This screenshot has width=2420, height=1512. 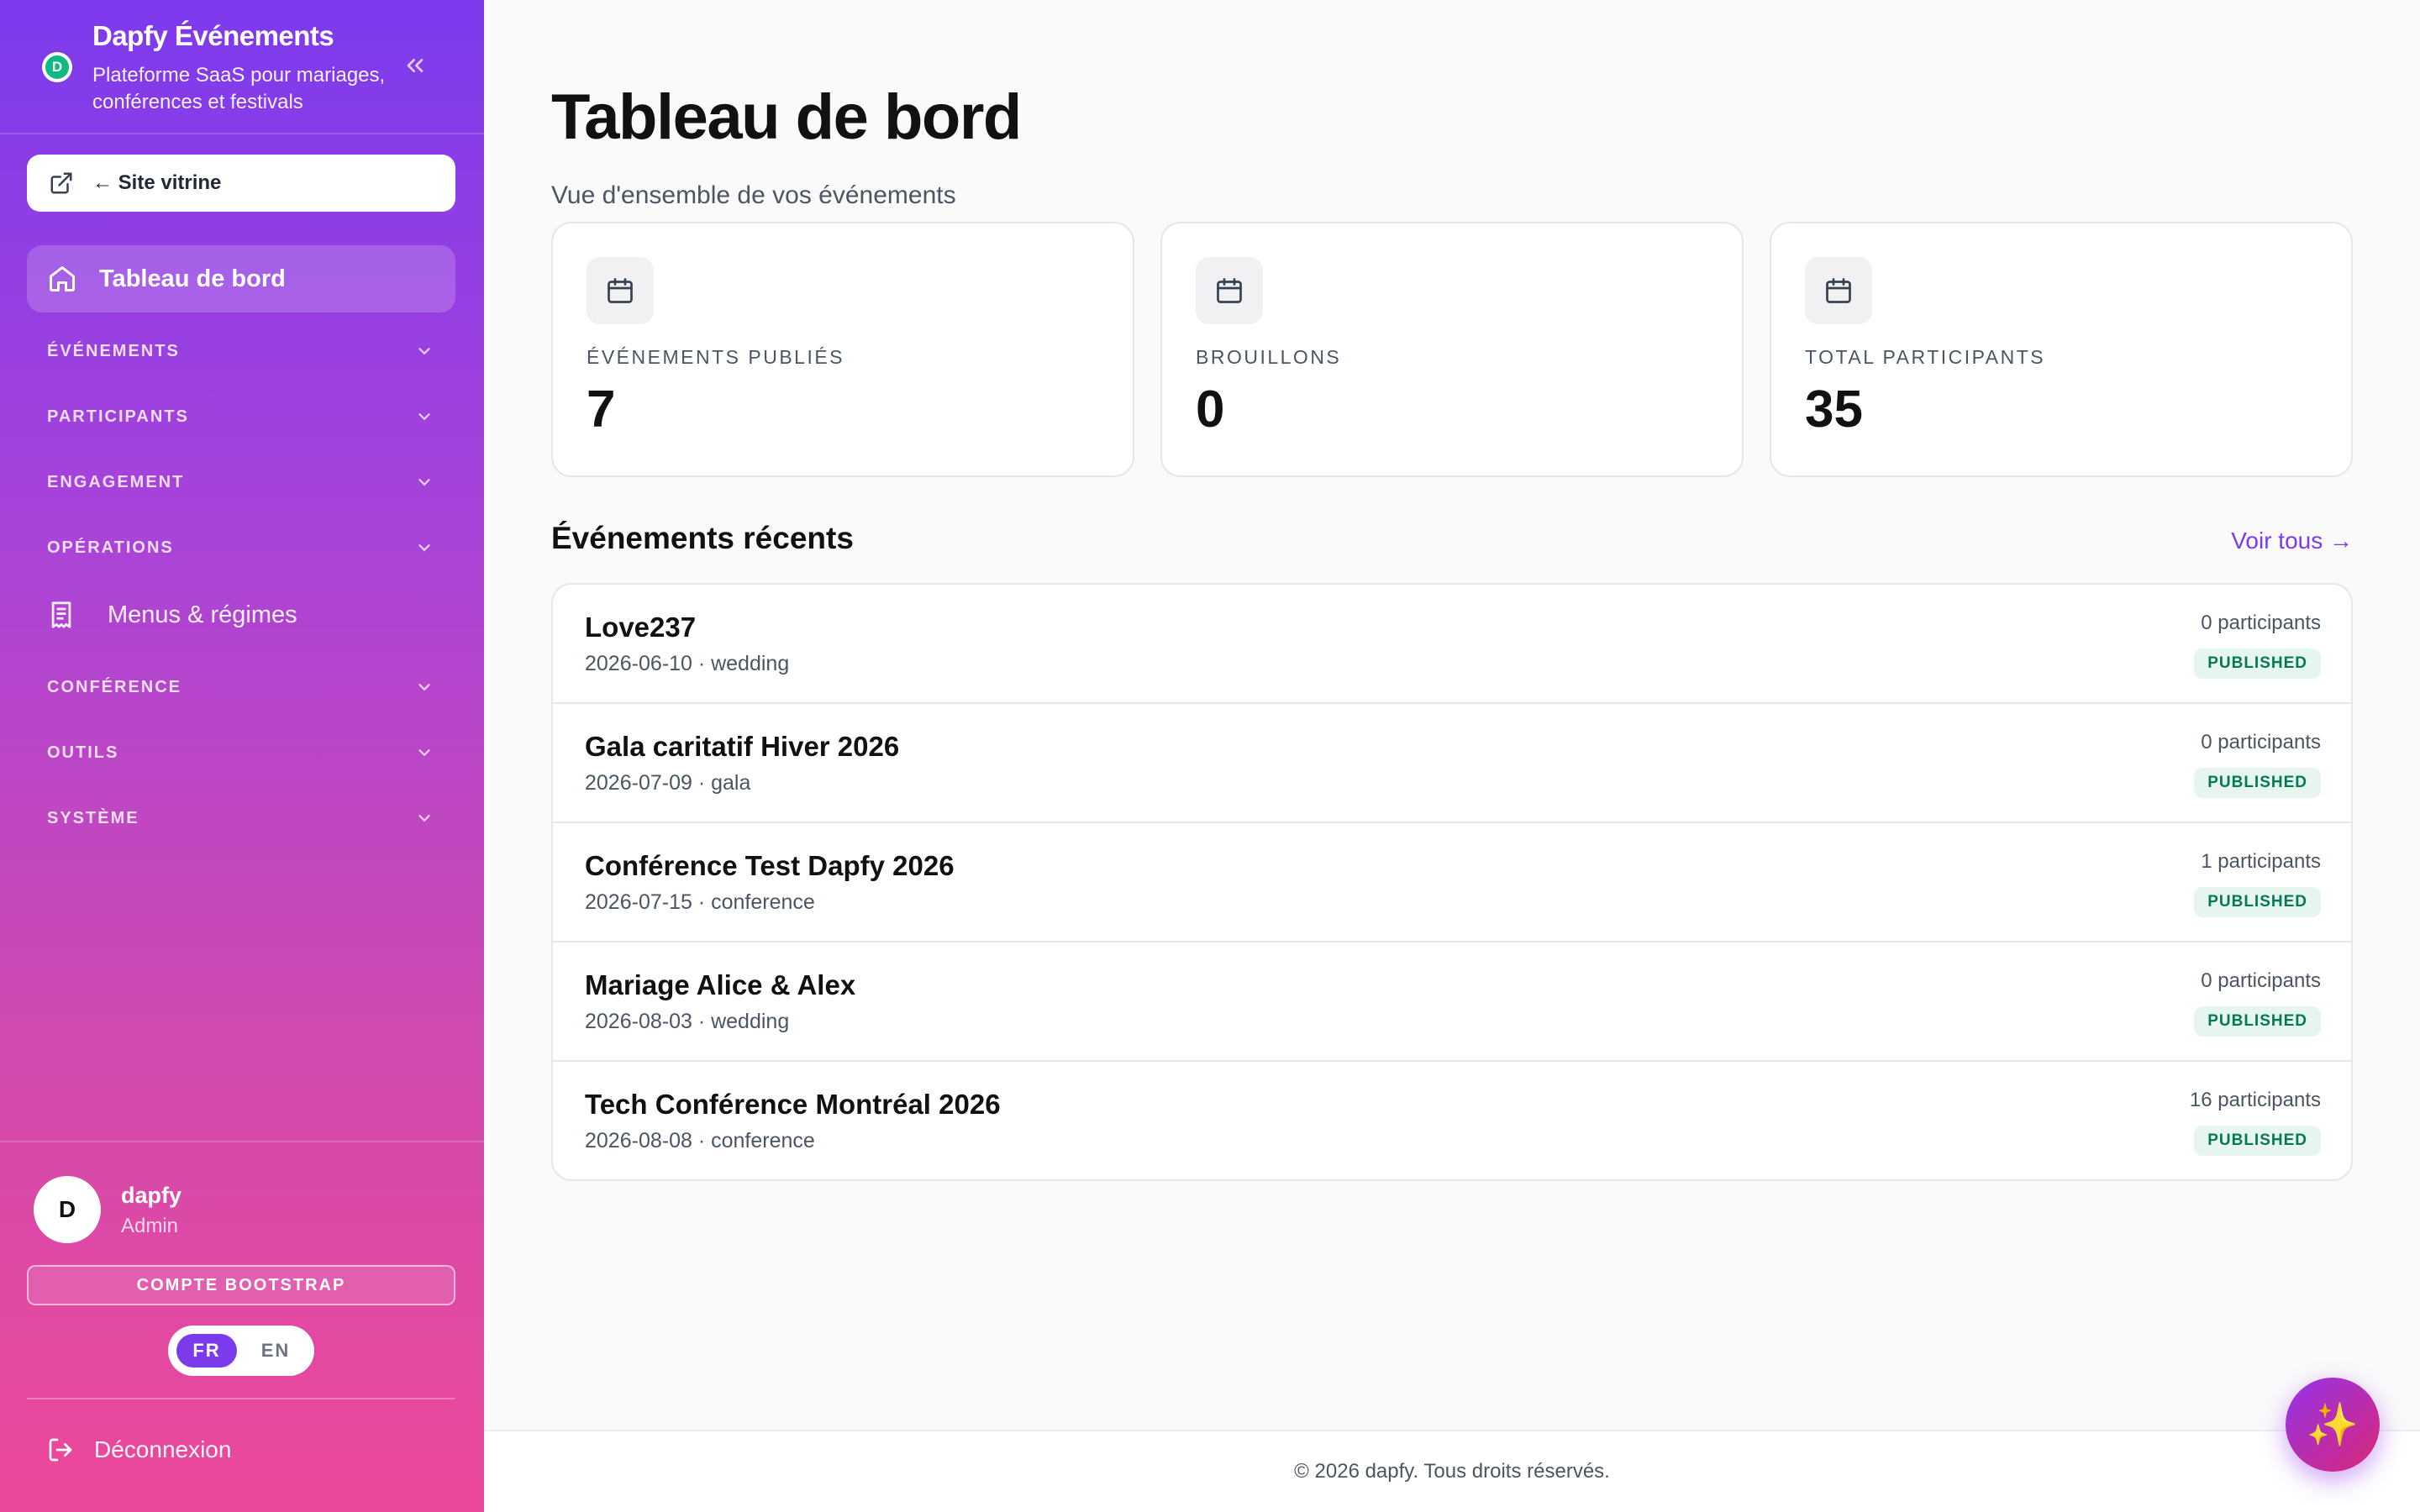 I want to click on stat-card-published: ÉVÉNEMENTS PUBLIÉS 7, so click(x=842, y=349).